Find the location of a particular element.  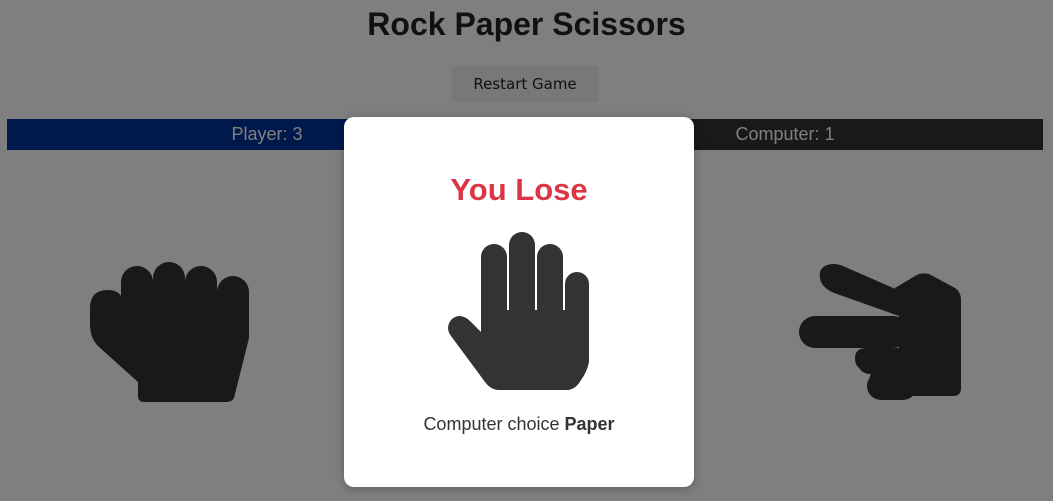

hand-paper-icon is located at coordinates (518, 311).